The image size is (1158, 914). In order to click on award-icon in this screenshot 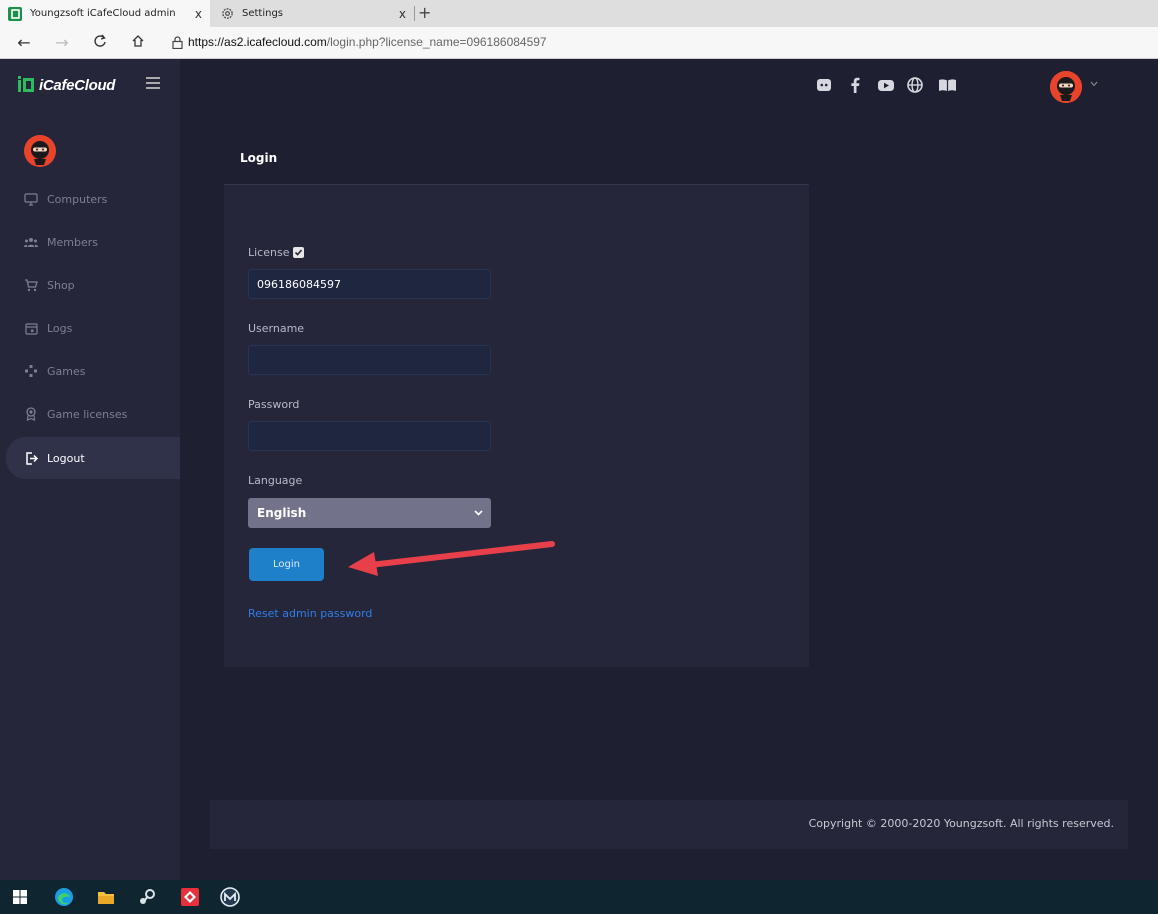, I will do `click(31, 414)`.